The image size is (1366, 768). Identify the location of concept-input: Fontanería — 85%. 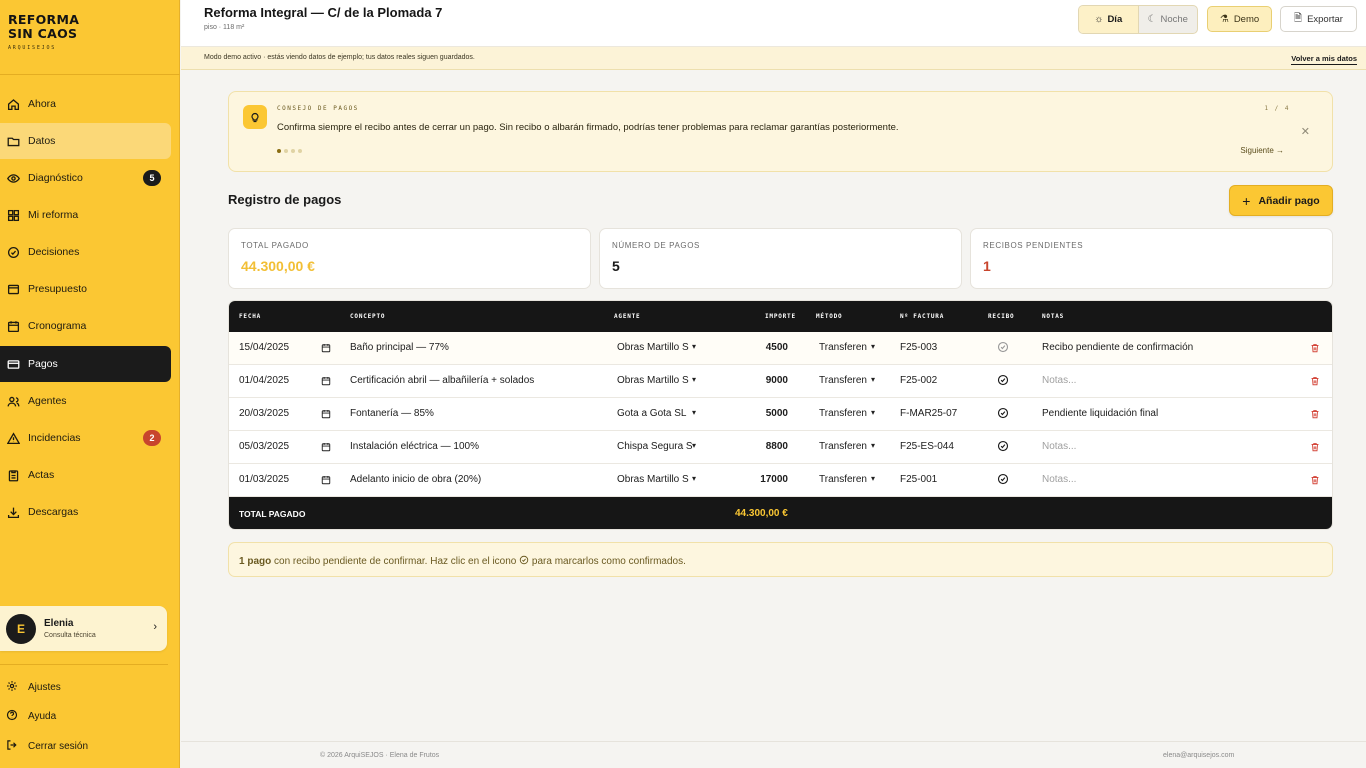
(392, 413).